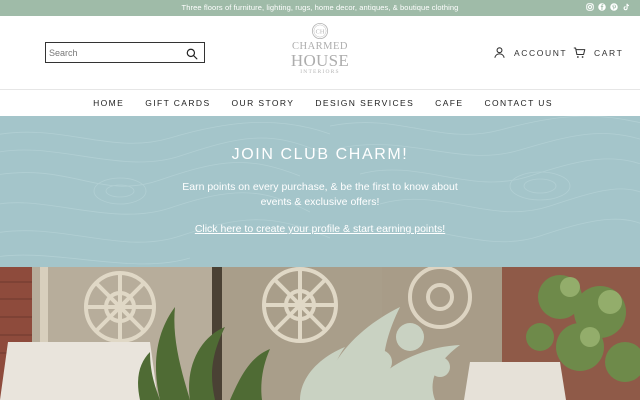 Image resolution: width=640 pixels, height=400 pixels. I want to click on account-link: ACCOUNT, so click(530, 52).